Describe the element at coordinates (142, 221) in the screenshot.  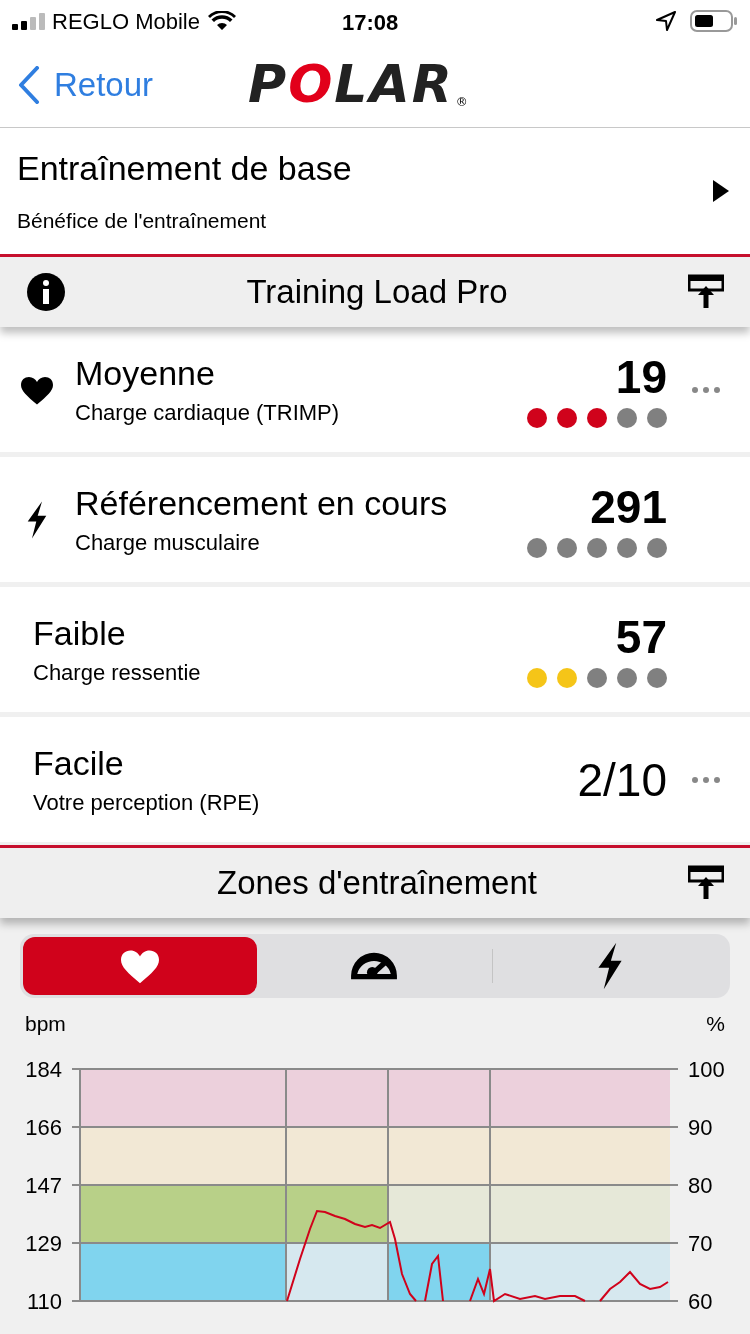
I see `workout-subtitle: Bénéfice de l'entraînement` at that location.